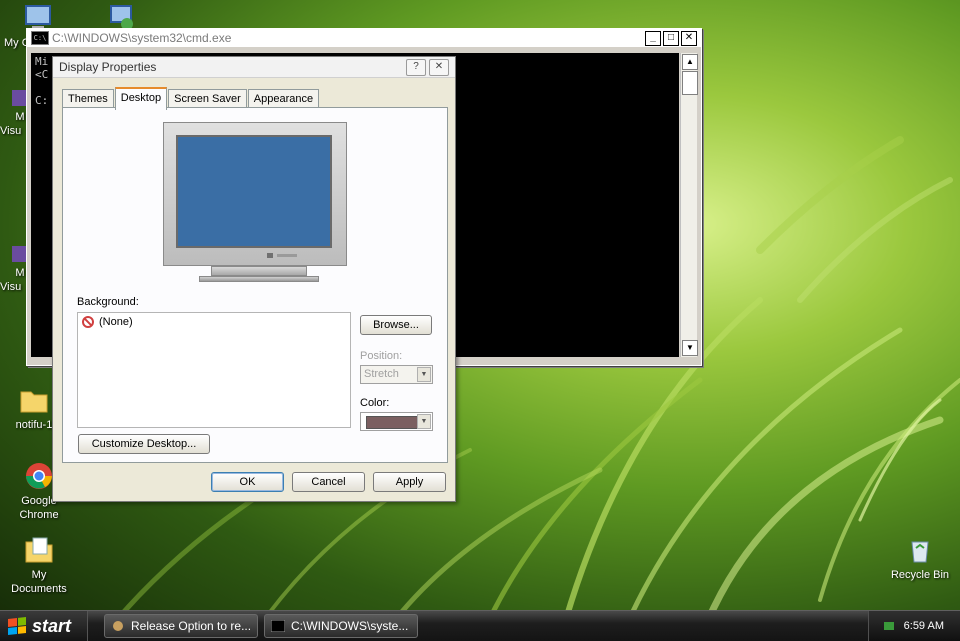 This screenshot has height=641, width=960. Describe the element at coordinates (364, 38) in the screenshot. I see `cmd-titlebar: C:\ C:\WINDOWS\system32\cmd.exe _ □ ✕` at that location.